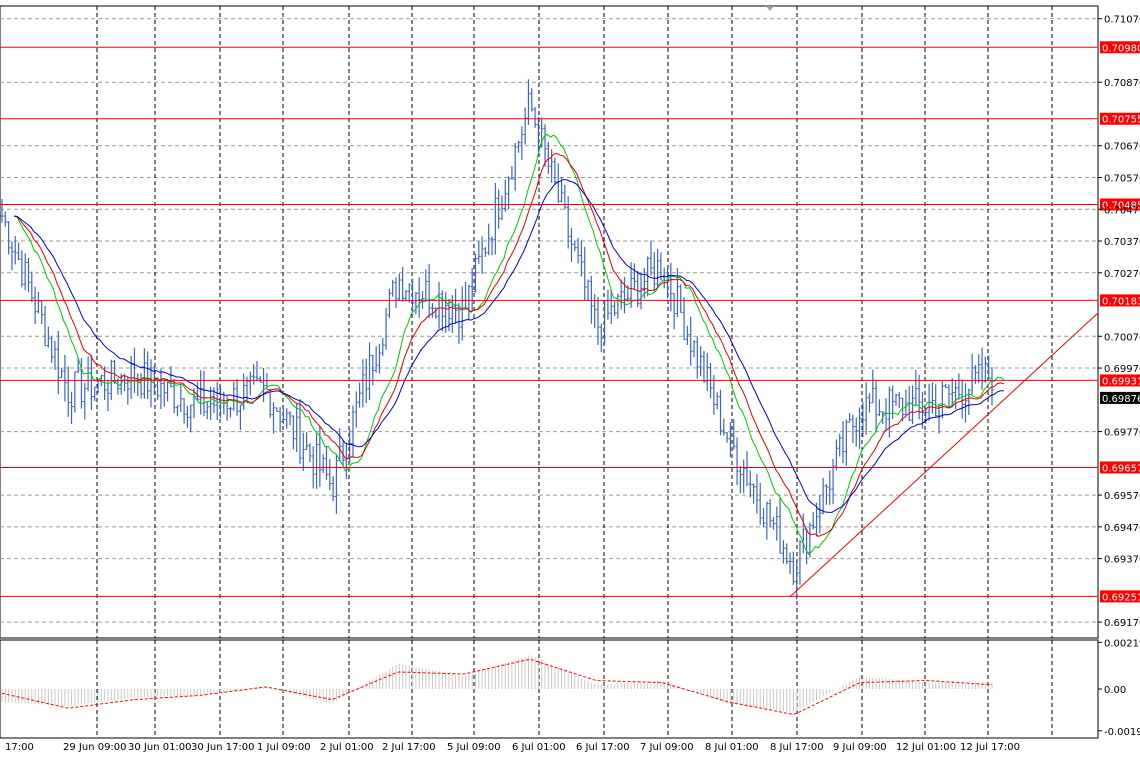 The height and width of the screenshot is (762, 1140). I want to click on indicator-tick-label: -0.00196, so click(1122, 732).